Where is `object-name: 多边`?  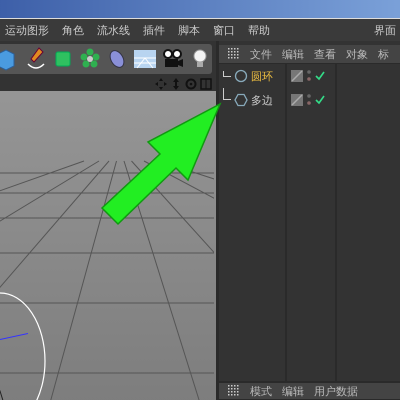
object-name: 多边 is located at coordinates (262, 100).